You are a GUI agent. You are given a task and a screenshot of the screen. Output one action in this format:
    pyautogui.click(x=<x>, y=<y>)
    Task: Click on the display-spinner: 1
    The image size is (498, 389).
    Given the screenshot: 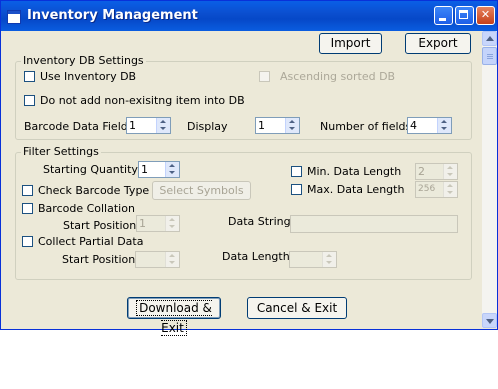 What is the action you would take?
    pyautogui.click(x=277, y=125)
    